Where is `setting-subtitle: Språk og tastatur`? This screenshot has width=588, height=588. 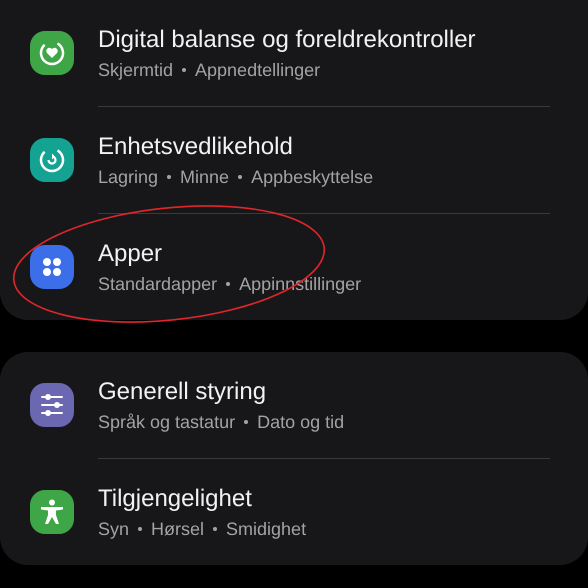
setting-subtitle: Språk og tastatur is located at coordinates (167, 422).